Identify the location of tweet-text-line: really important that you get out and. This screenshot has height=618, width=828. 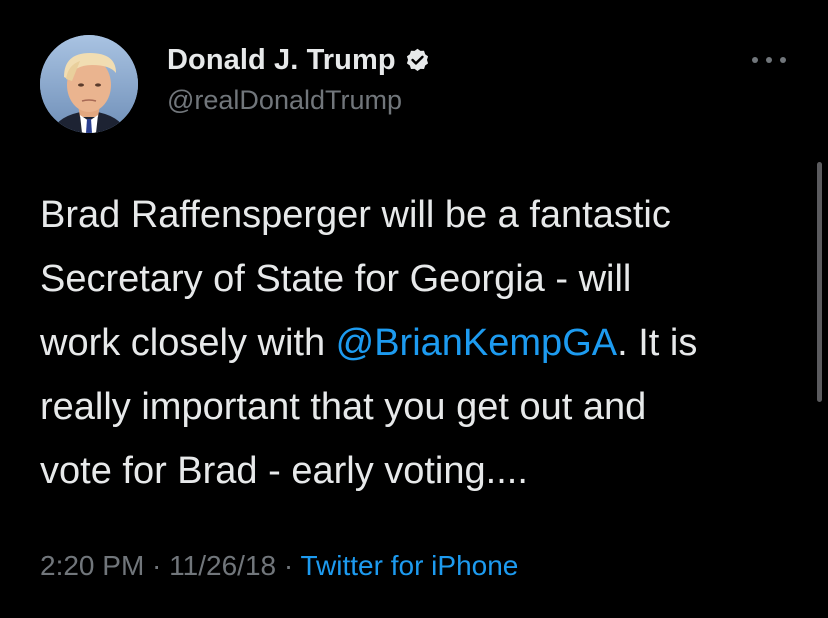
(343, 407).